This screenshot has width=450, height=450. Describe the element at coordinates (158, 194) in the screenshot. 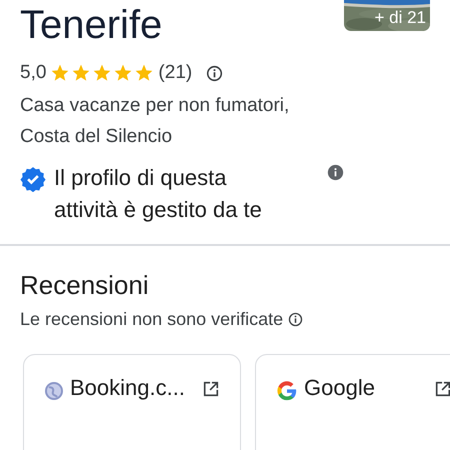

I see `verified-text: Il profilo di questa attività è gestito da te` at that location.